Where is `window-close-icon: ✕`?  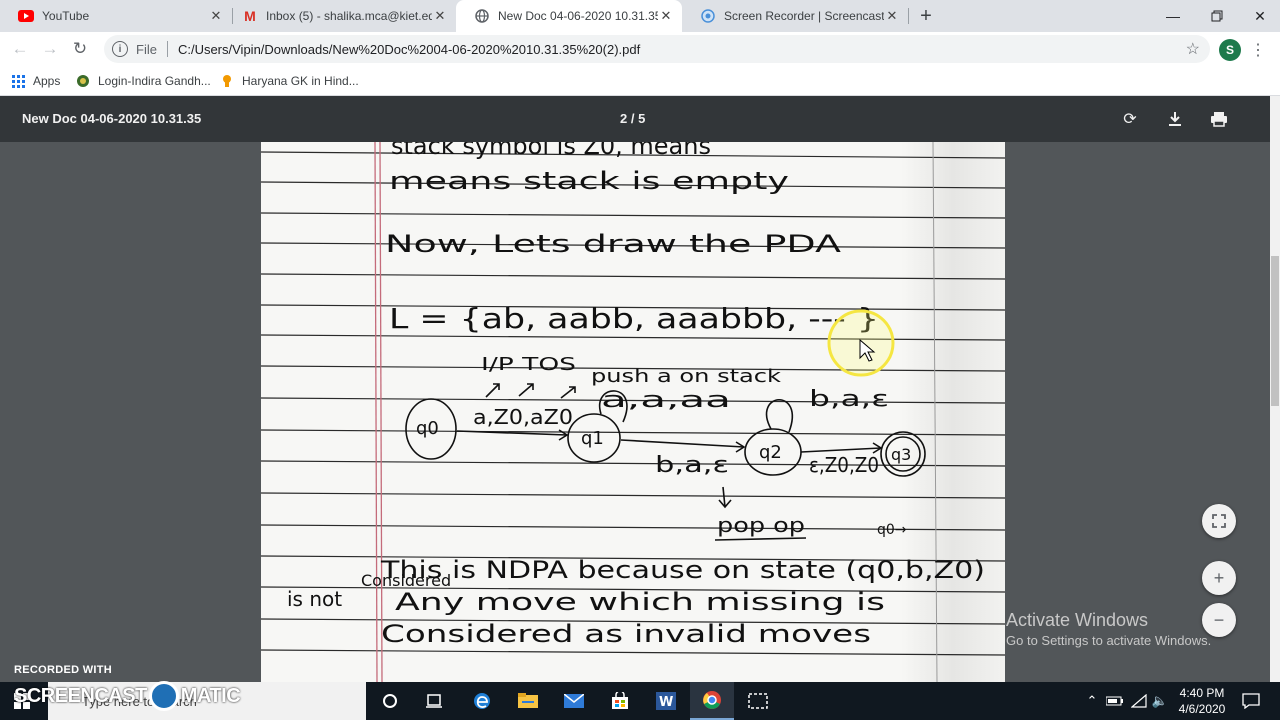 window-close-icon: ✕ is located at coordinates (1259, 16).